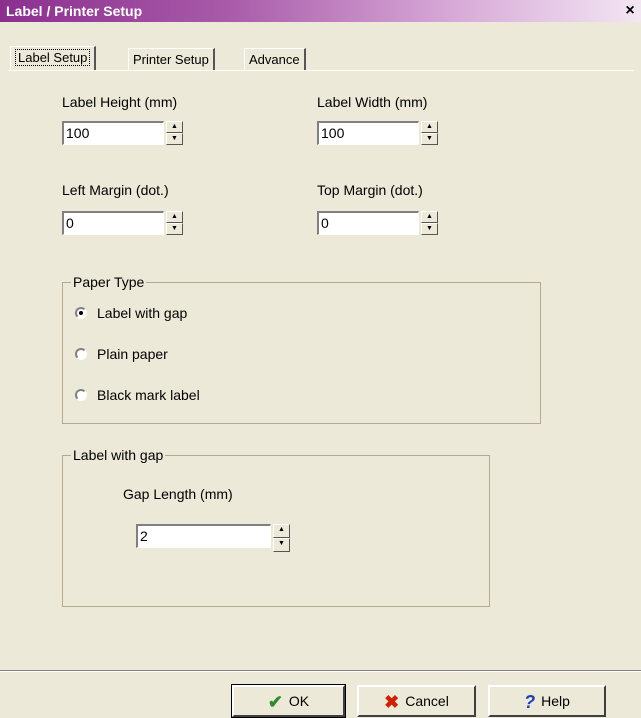  I want to click on left-margin-label: Left Margin (dot.), so click(115, 190).